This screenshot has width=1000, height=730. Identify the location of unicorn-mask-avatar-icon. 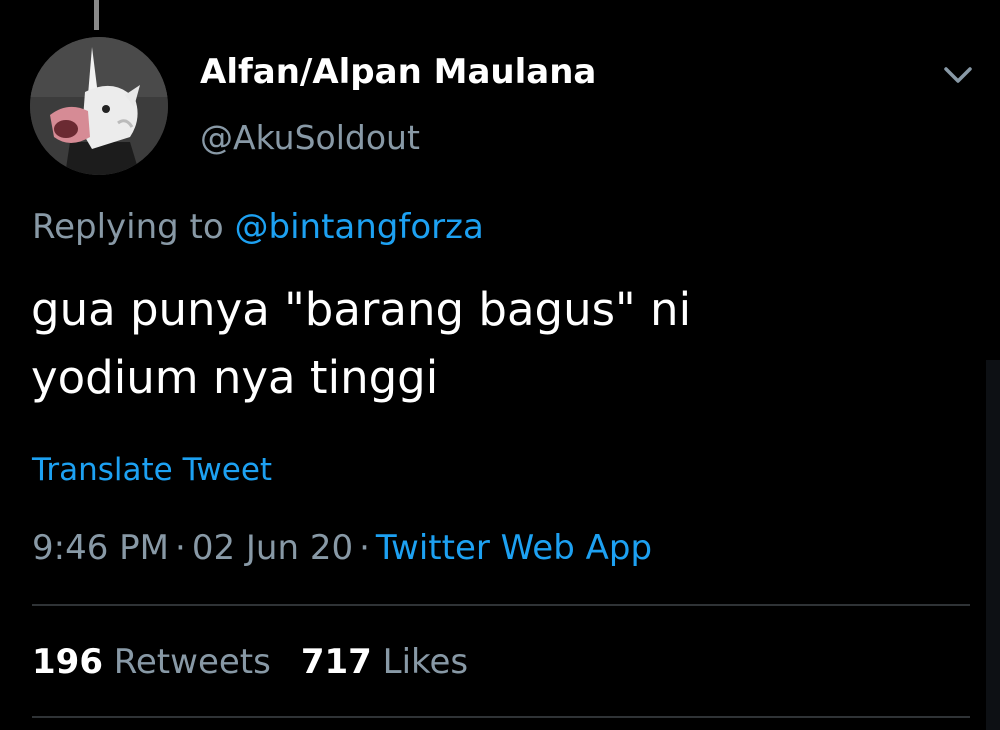
(99, 106).